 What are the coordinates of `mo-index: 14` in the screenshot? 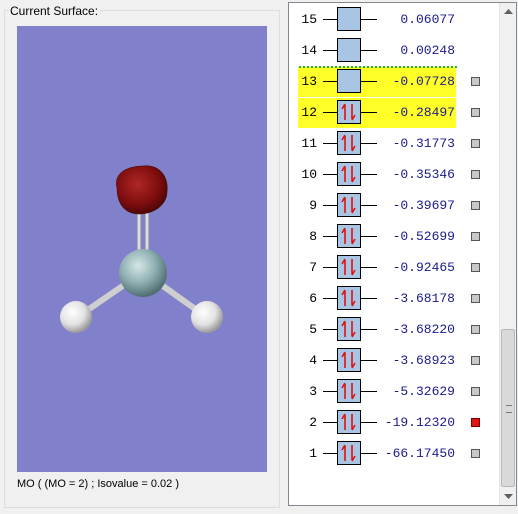 It's located at (309, 50).